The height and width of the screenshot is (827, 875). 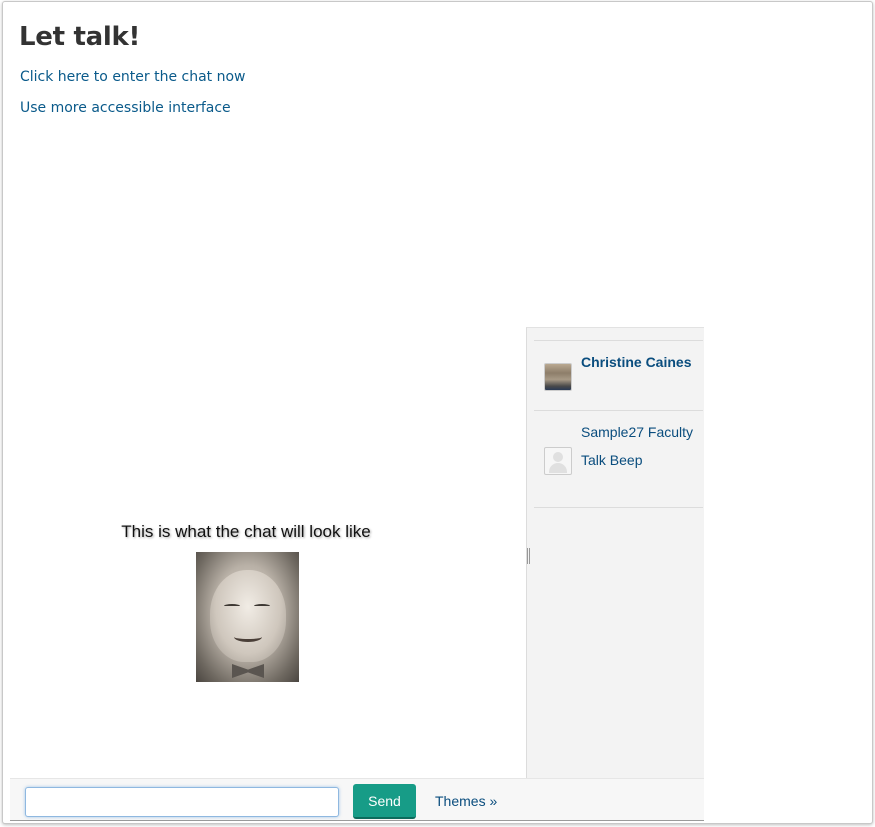 What do you see at coordinates (80, 37) in the screenshot?
I see `page-title: Let talk!` at bounding box center [80, 37].